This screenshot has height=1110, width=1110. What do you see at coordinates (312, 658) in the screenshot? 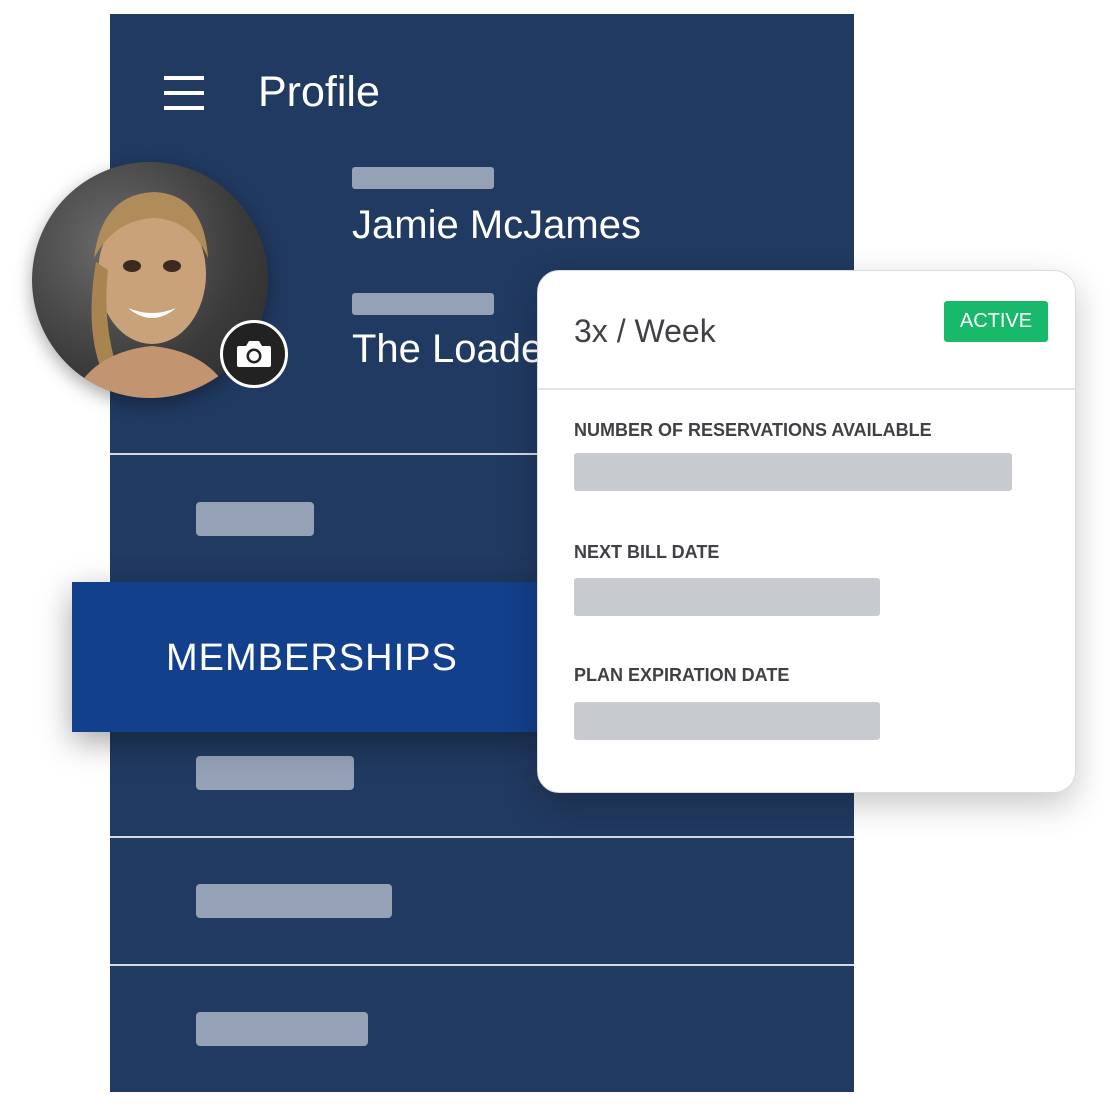
I see `tab-memberships-label: MEMBERSHIPS` at bounding box center [312, 658].